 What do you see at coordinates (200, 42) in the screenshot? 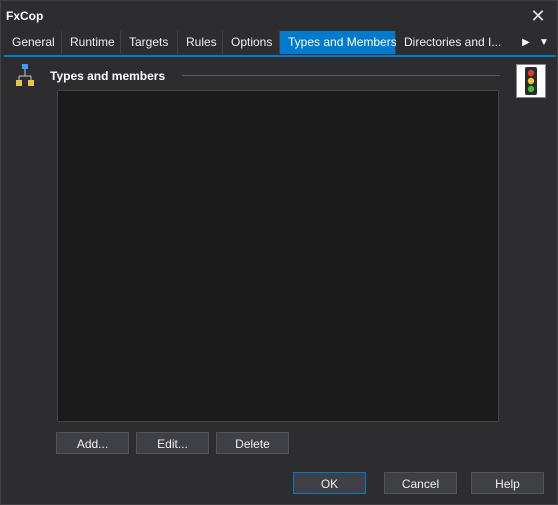
I see `tab-rules: Rules` at bounding box center [200, 42].